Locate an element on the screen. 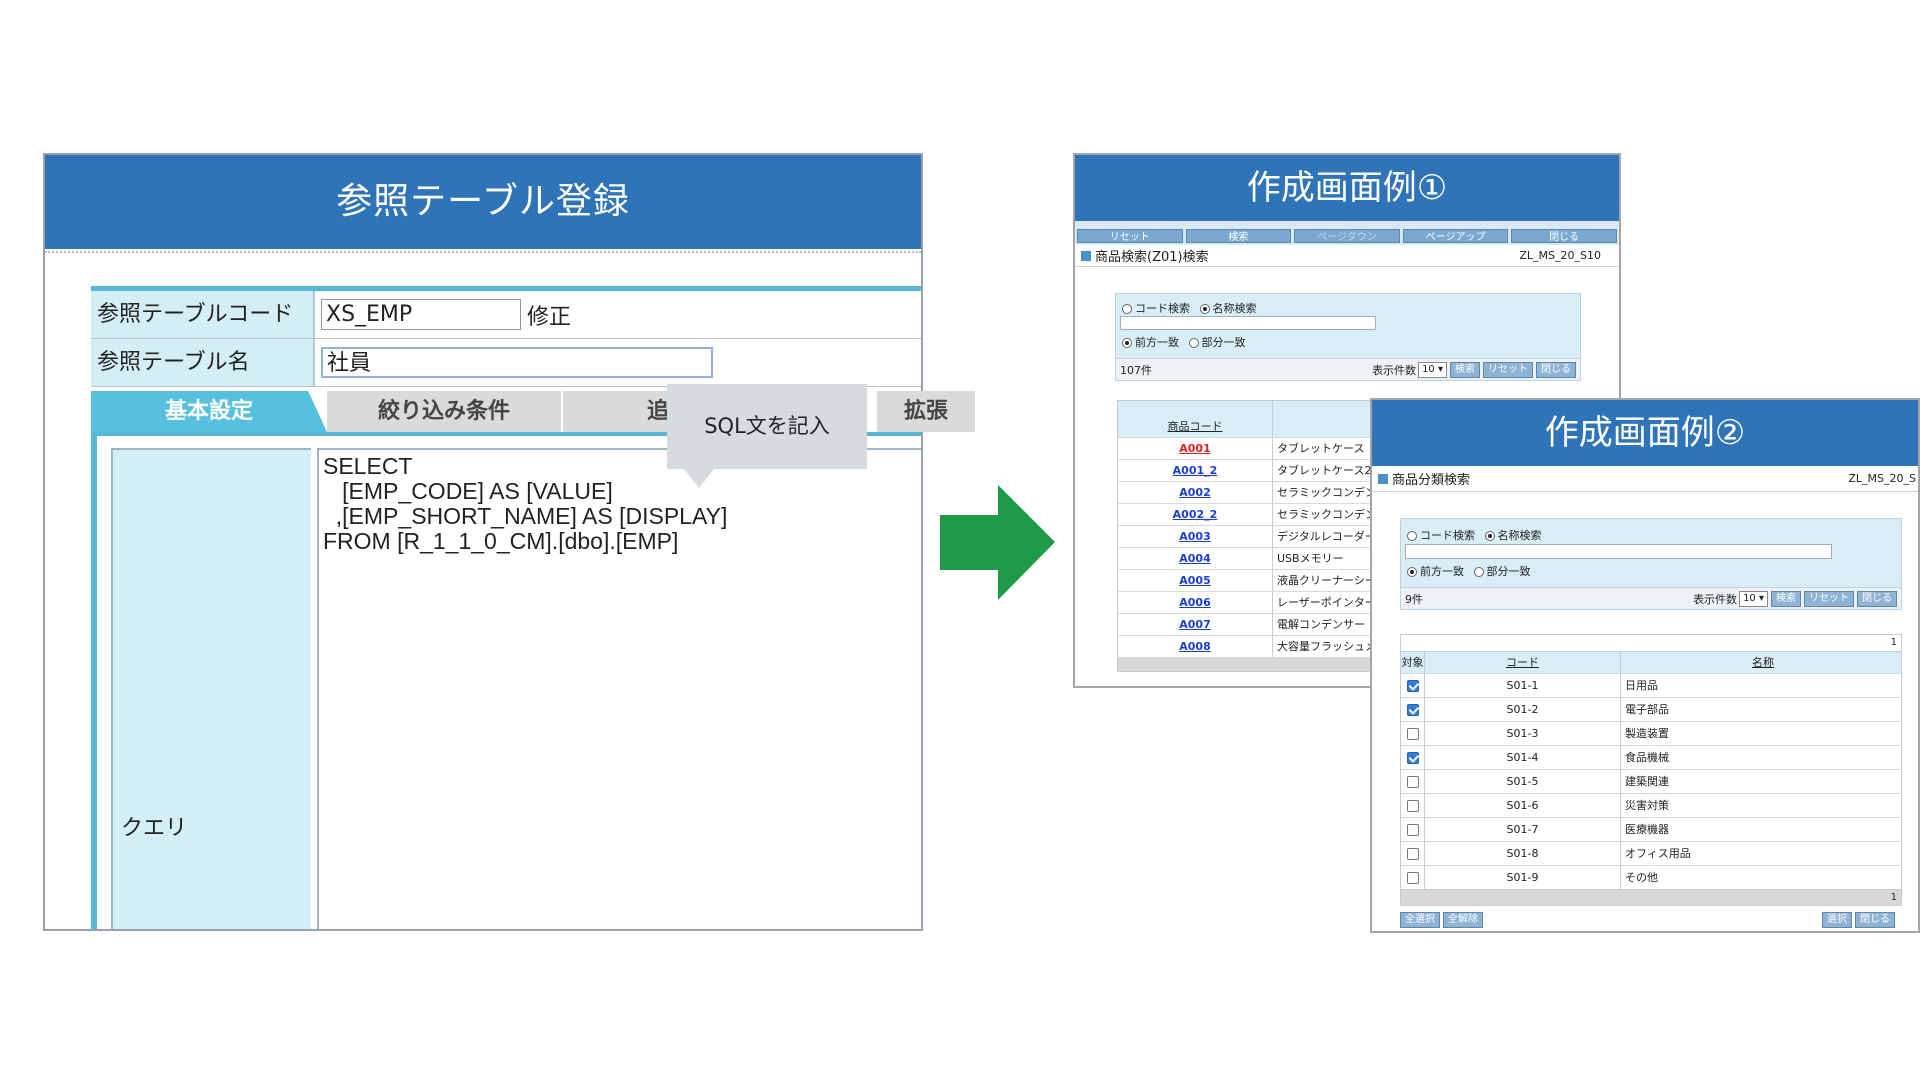 The width and height of the screenshot is (1920, 1080). fkey-page-down: ページダウン is located at coordinates (1347, 236).